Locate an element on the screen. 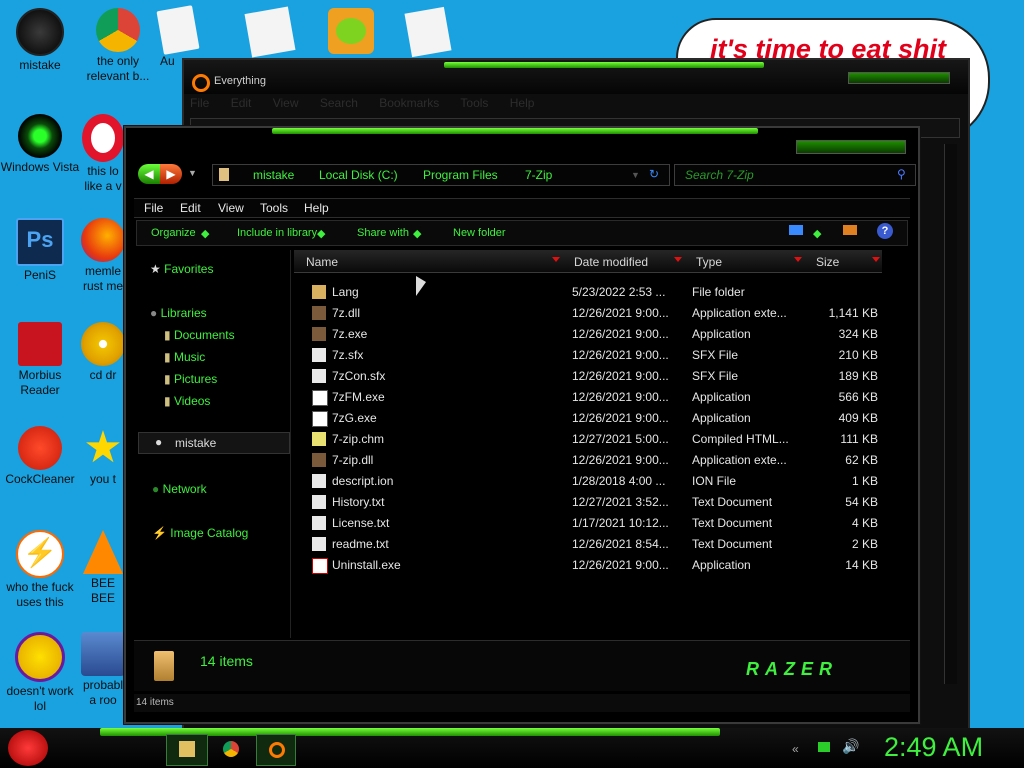 The width and height of the screenshot is (1024, 768). preview-pane-icon is located at coordinates (850, 230).